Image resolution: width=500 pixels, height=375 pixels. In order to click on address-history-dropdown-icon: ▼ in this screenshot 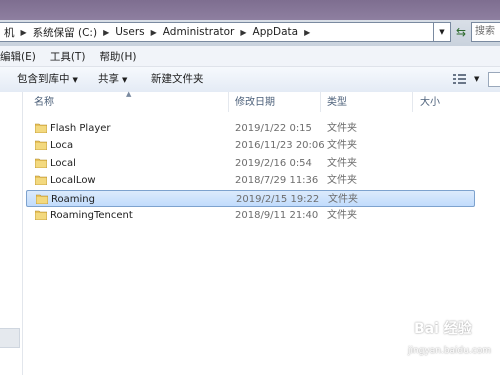, I will do `click(442, 32)`.